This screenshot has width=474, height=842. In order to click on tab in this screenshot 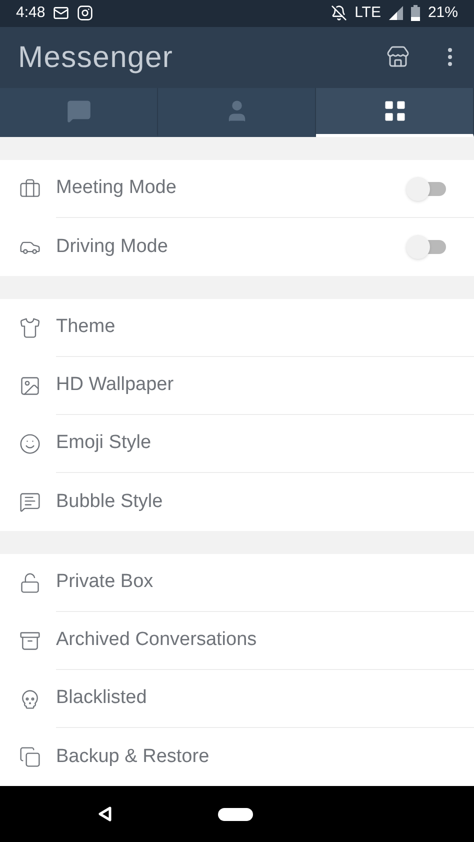, I will do `click(395, 112)`.